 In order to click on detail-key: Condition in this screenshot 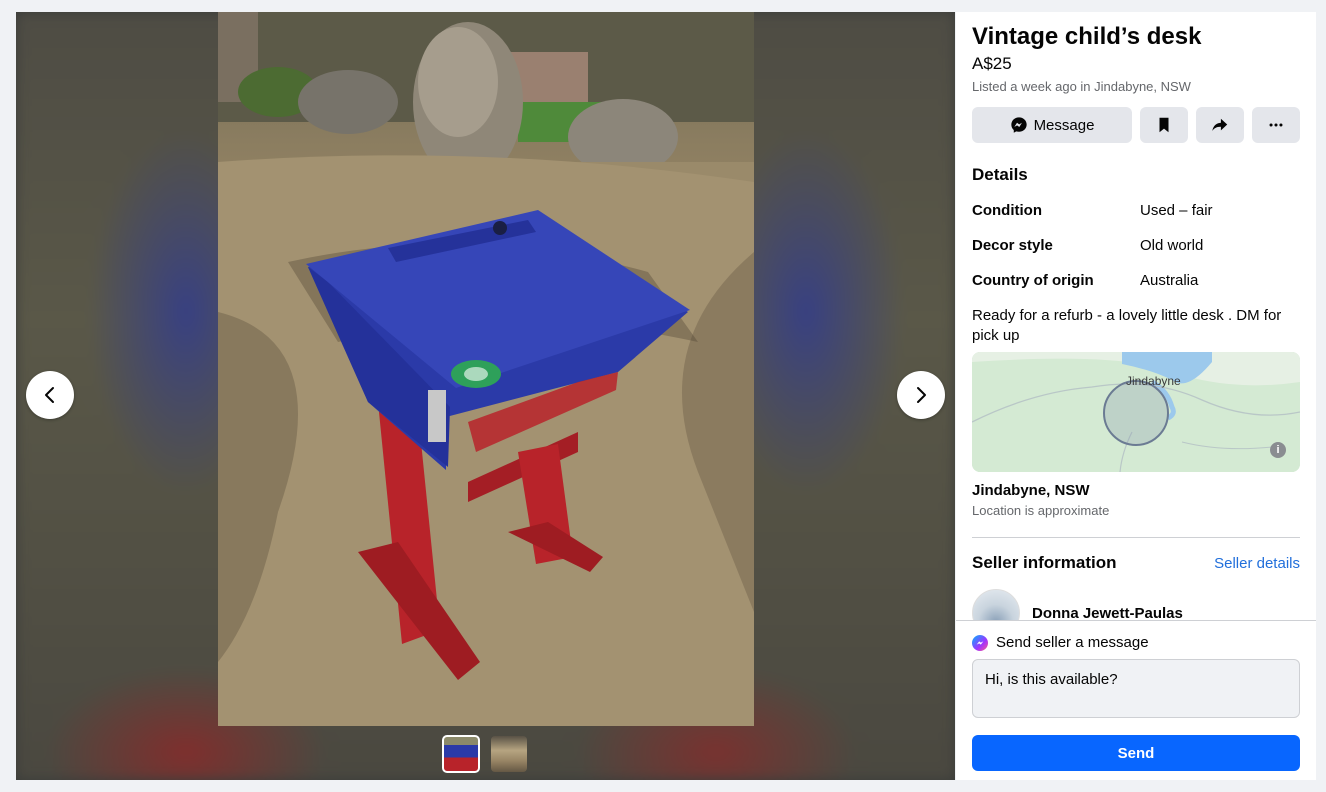, I will do `click(1007, 210)`.